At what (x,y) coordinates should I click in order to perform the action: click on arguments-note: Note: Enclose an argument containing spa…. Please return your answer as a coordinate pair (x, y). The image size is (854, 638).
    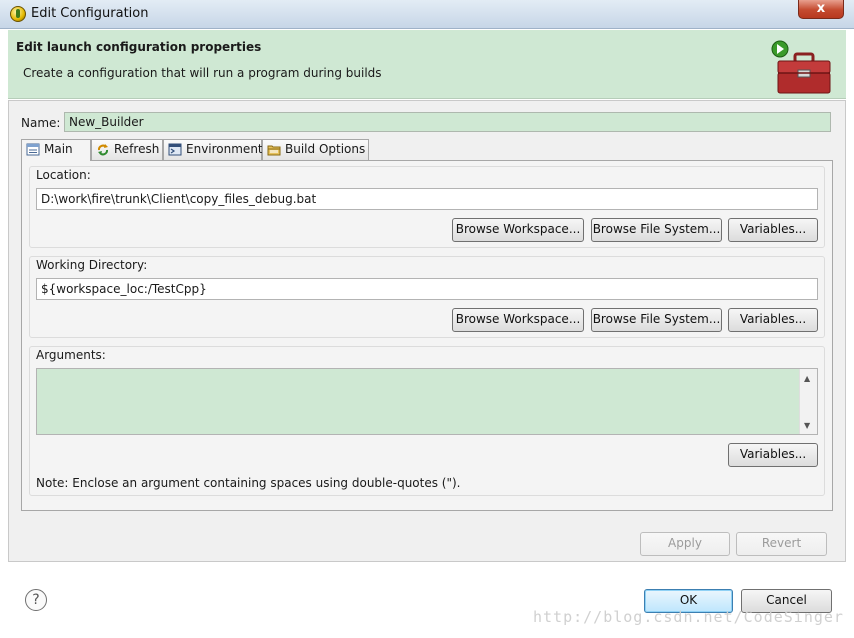
    Looking at the image, I should click on (248, 483).